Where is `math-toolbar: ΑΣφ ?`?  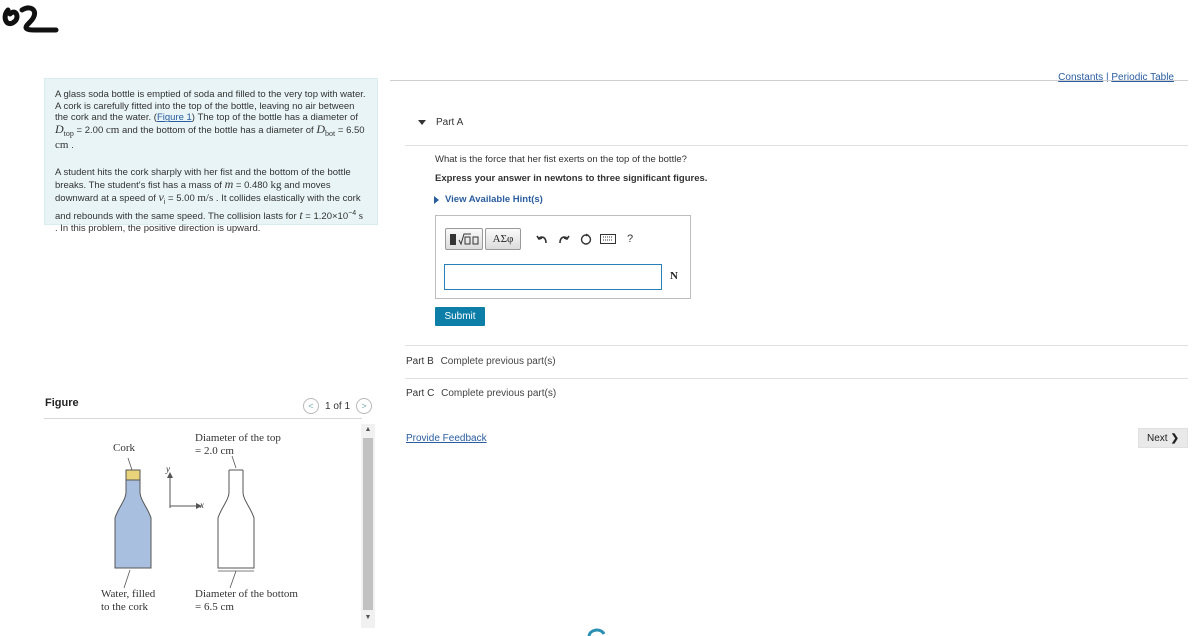 math-toolbar: ΑΣφ ? is located at coordinates (543, 239).